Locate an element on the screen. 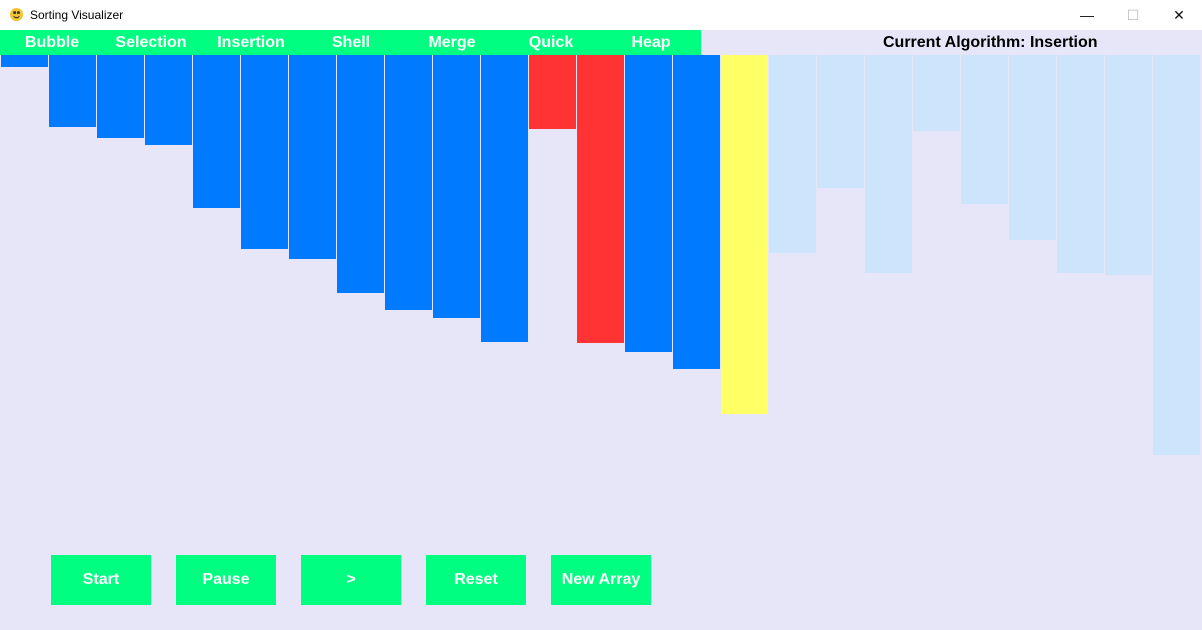 Image resolution: width=1202 pixels, height=630 pixels. step-button: > is located at coordinates (351, 580).